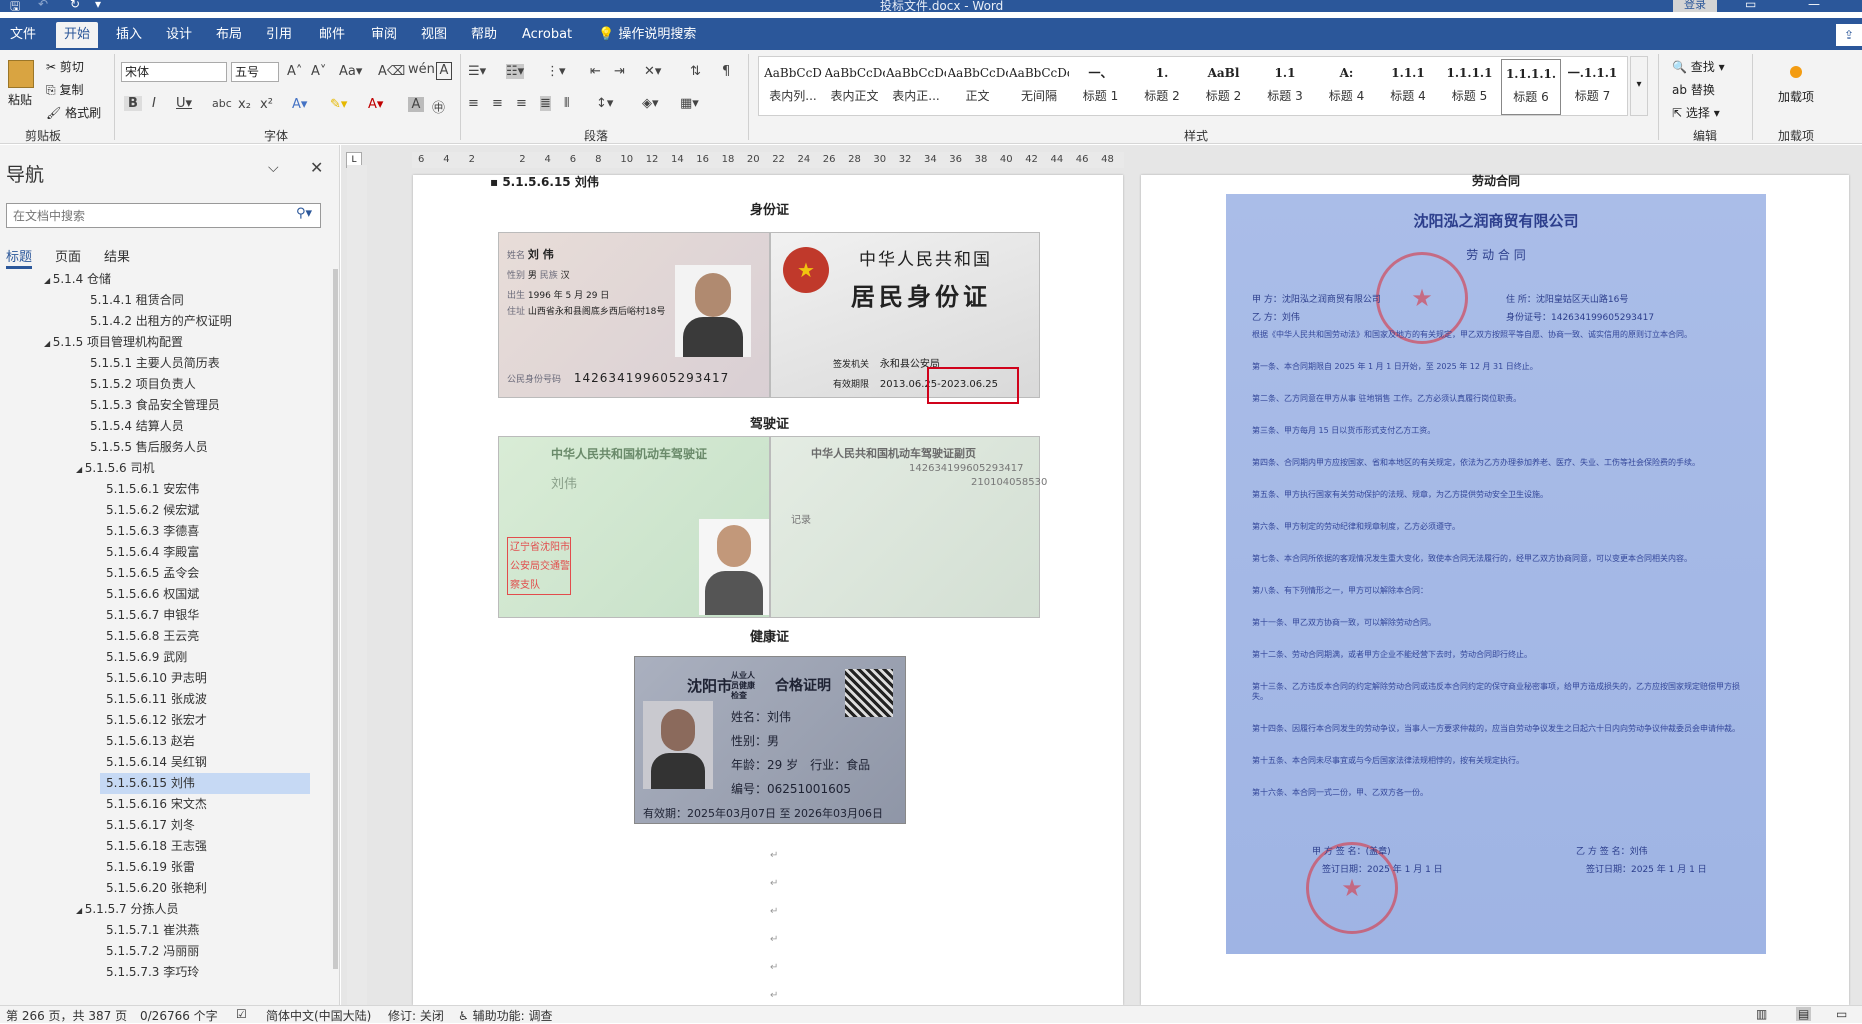  I want to click on style-item: 1.1.1 标题 4, so click(1408, 87).